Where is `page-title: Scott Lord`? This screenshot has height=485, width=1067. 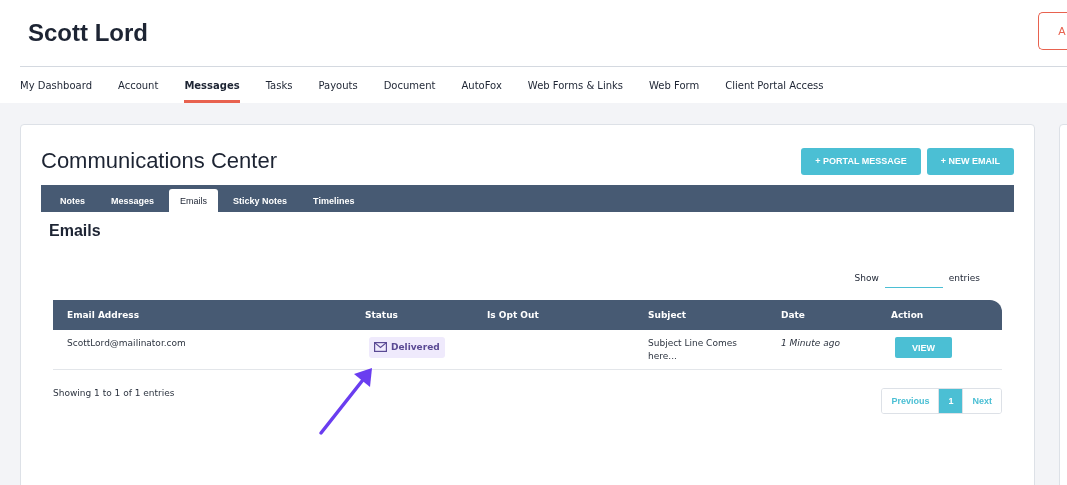 page-title: Scott Lord is located at coordinates (88, 33).